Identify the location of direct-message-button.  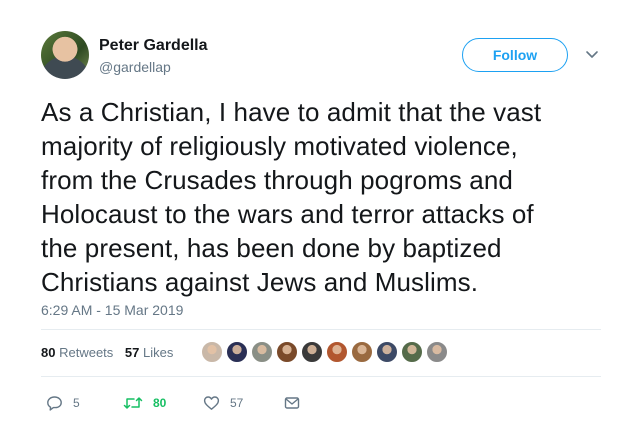
(292, 403).